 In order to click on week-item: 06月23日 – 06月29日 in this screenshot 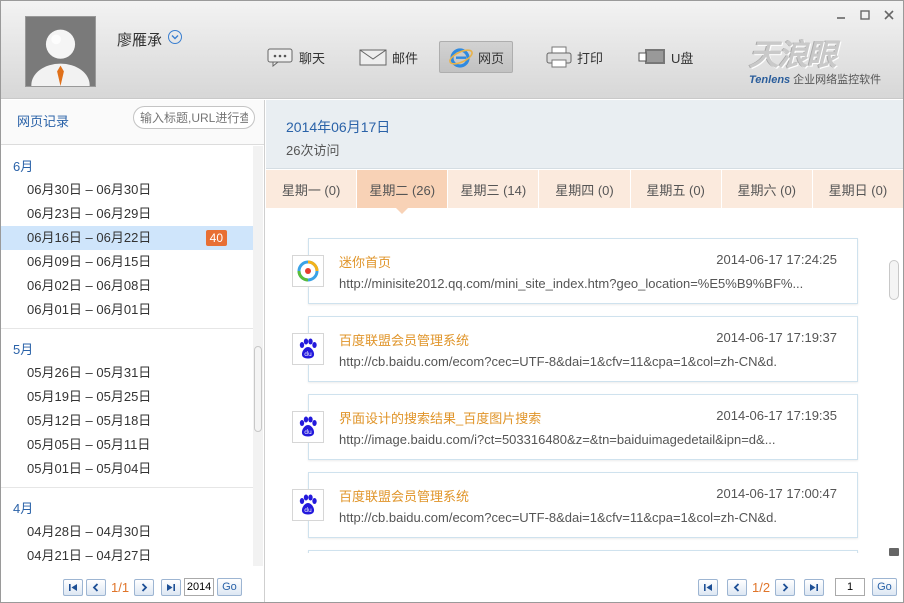, I will do `click(127, 214)`.